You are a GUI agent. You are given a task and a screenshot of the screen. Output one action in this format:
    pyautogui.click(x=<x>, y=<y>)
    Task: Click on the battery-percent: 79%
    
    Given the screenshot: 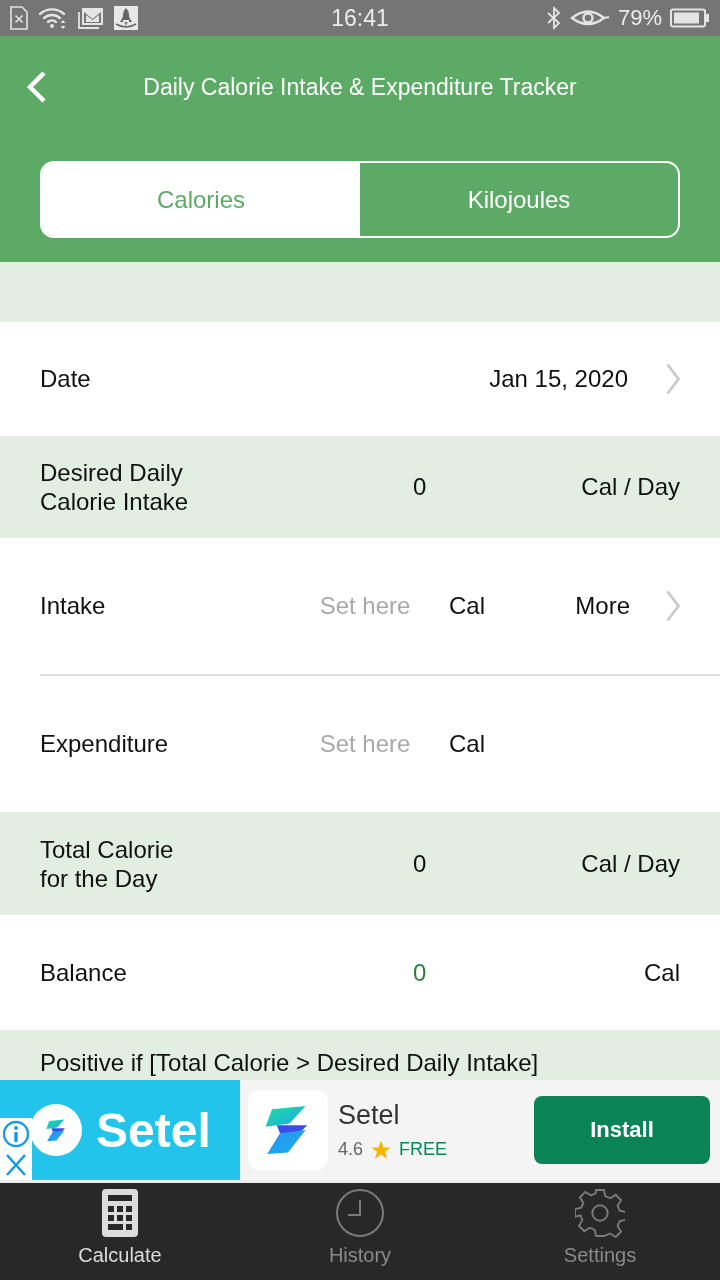 What is the action you would take?
    pyautogui.click(x=639, y=18)
    